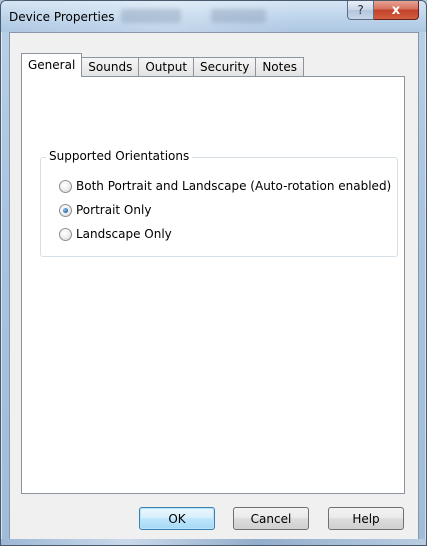 This screenshot has height=546, width=427. I want to click on radio-button-checked-icon, so click(65, 210).